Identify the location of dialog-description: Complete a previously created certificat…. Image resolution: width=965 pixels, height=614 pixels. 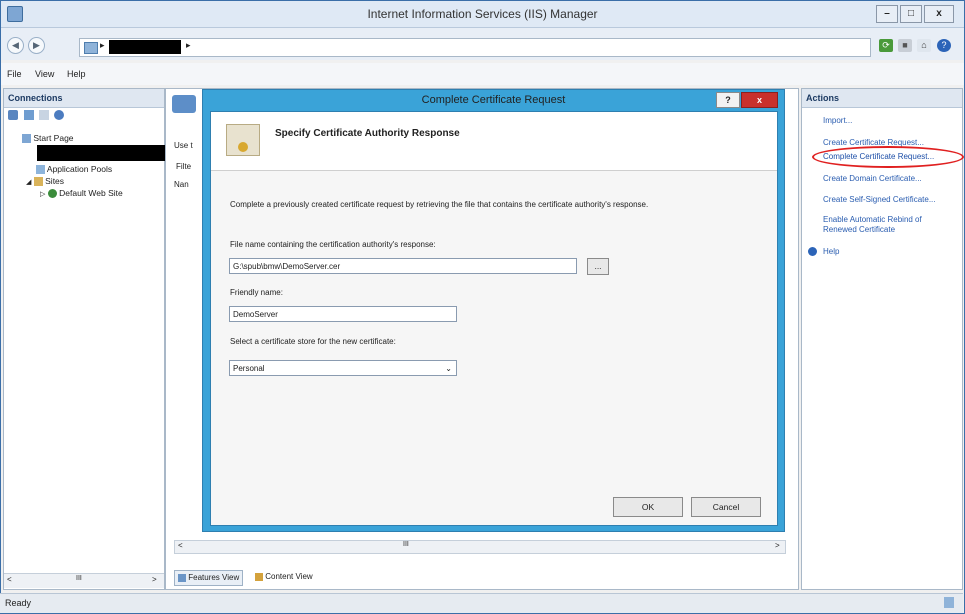
(439, 204).